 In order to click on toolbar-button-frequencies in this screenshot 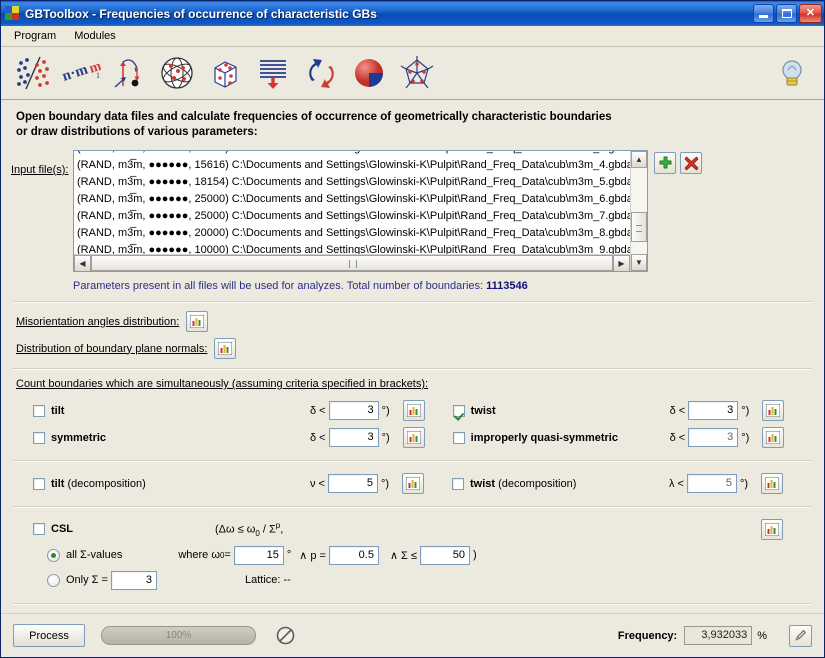, I will do `click(369, 73)`.